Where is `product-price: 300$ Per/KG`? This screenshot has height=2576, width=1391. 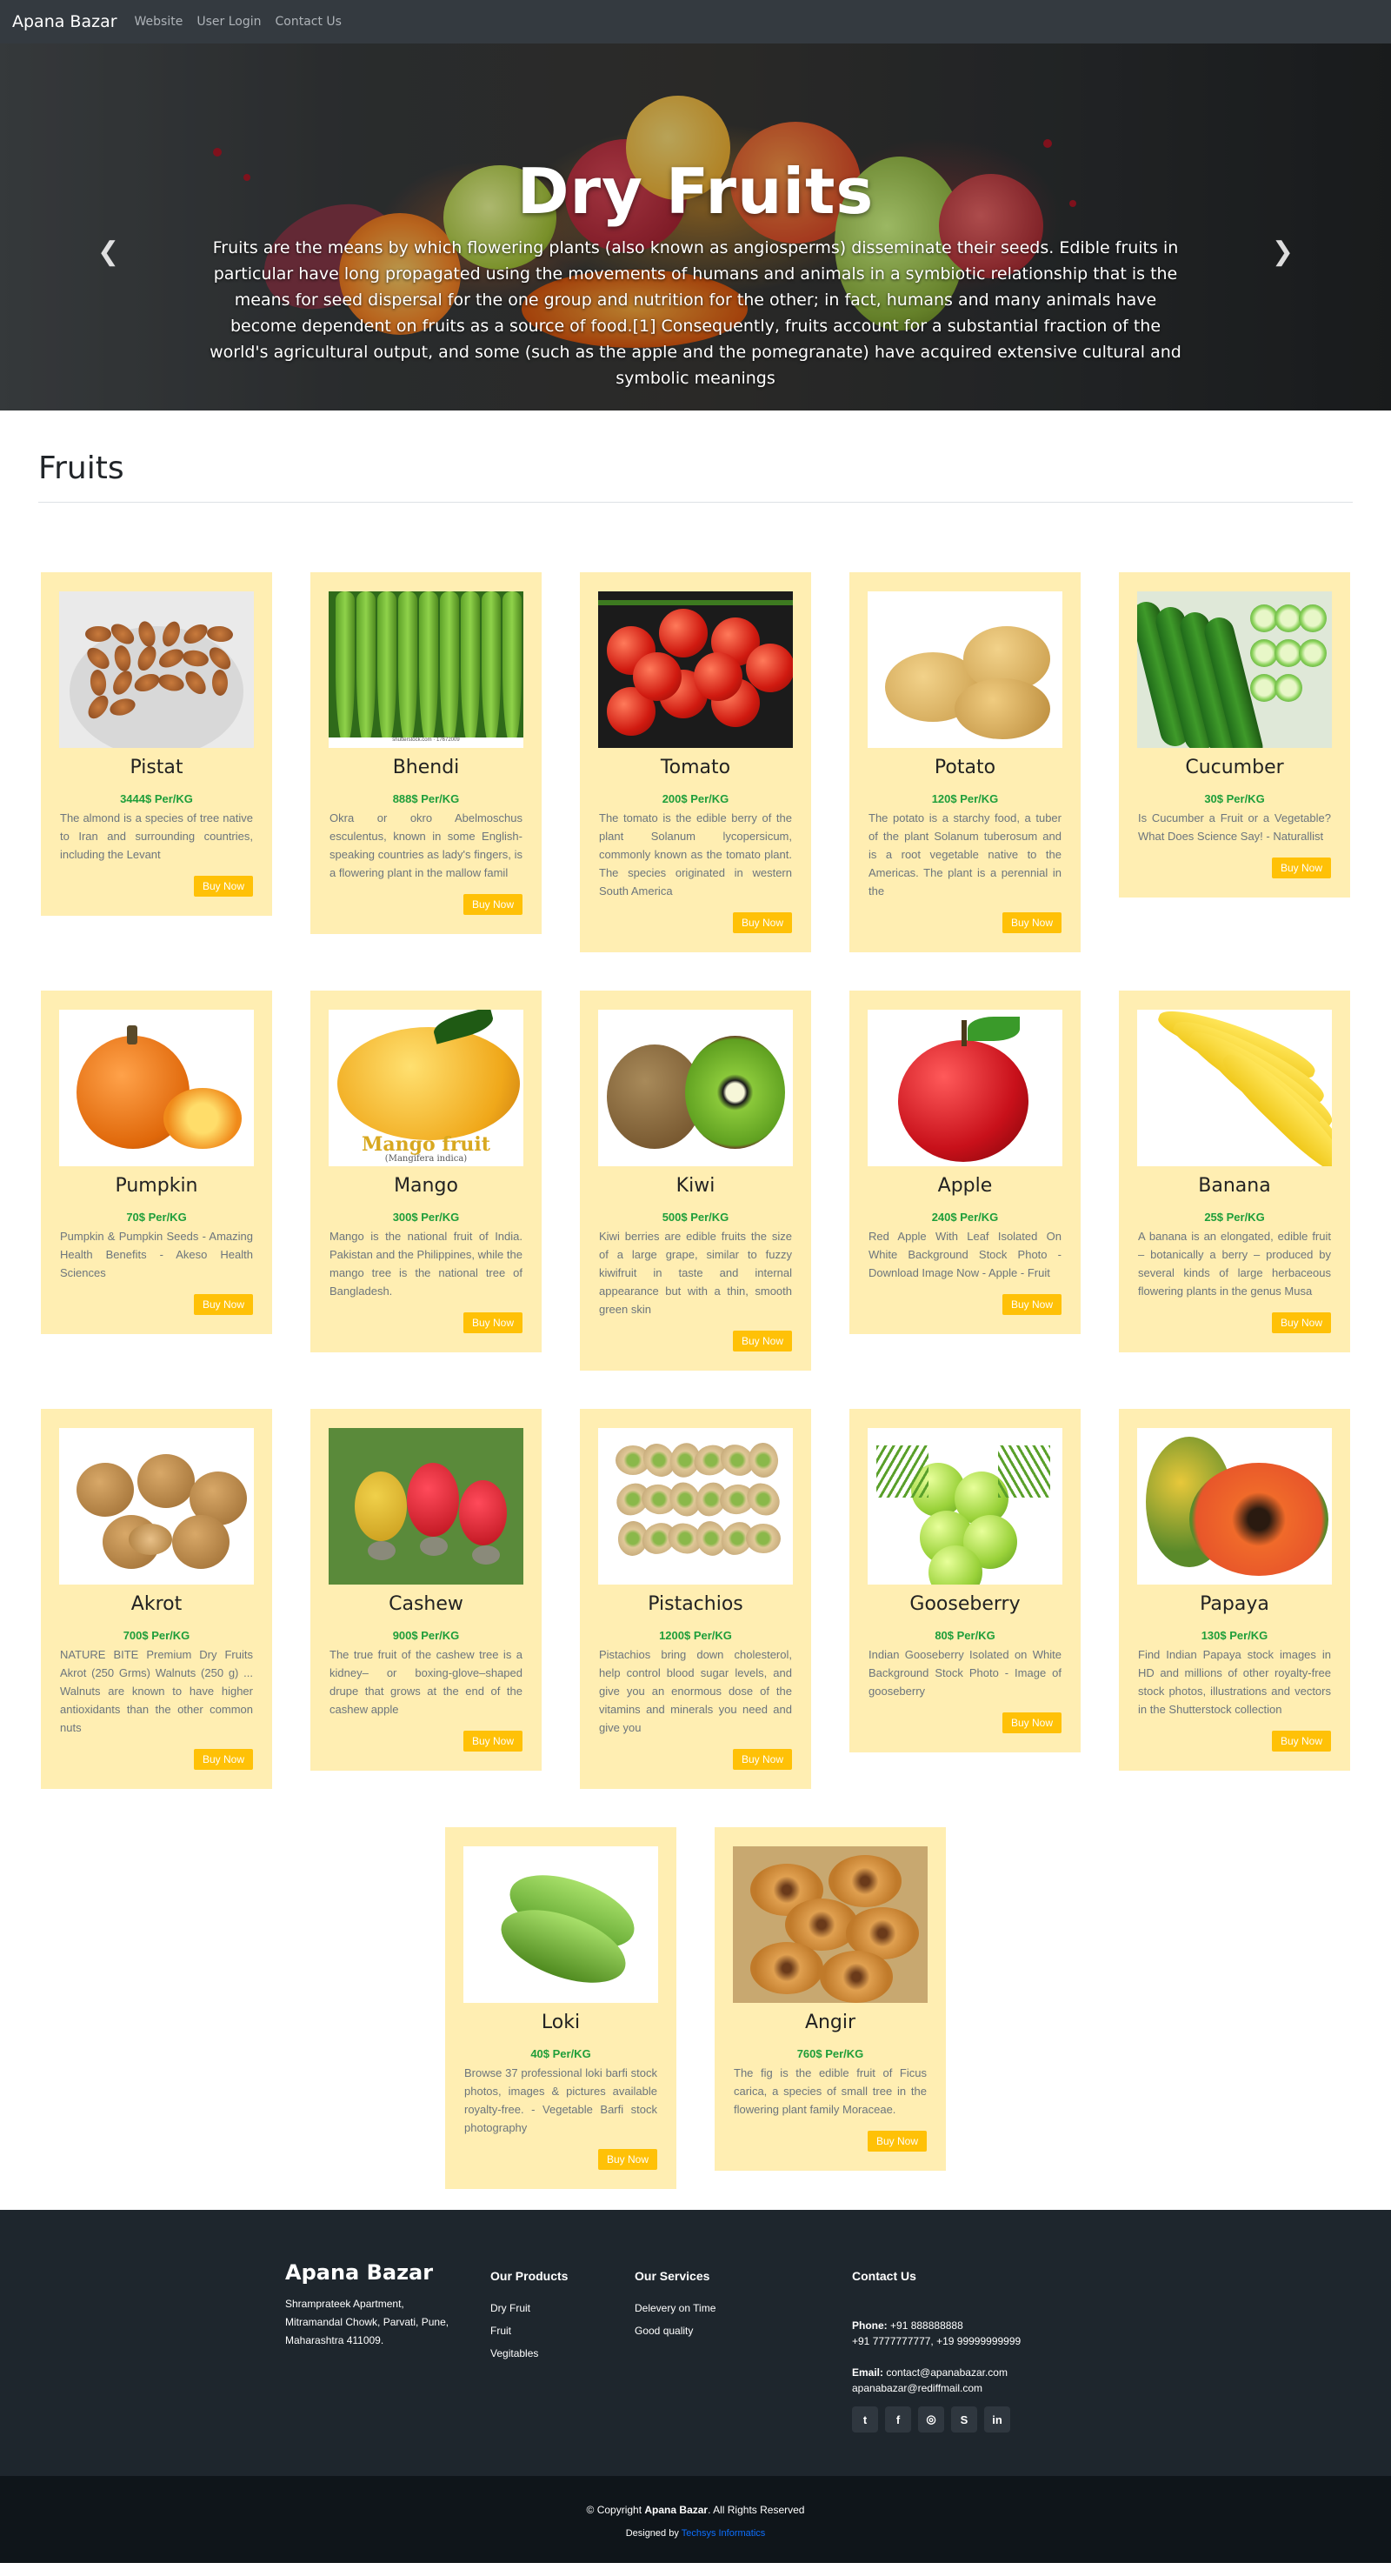 product-price: 300$ Per/KG is located at coordinates (426, 1217).